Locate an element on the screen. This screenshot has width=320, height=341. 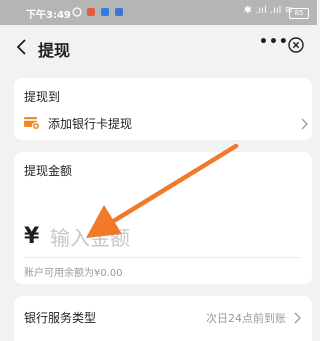
service-type-row: 银行服务类型 次日24点前到账 is located at coordinates (163, 318).